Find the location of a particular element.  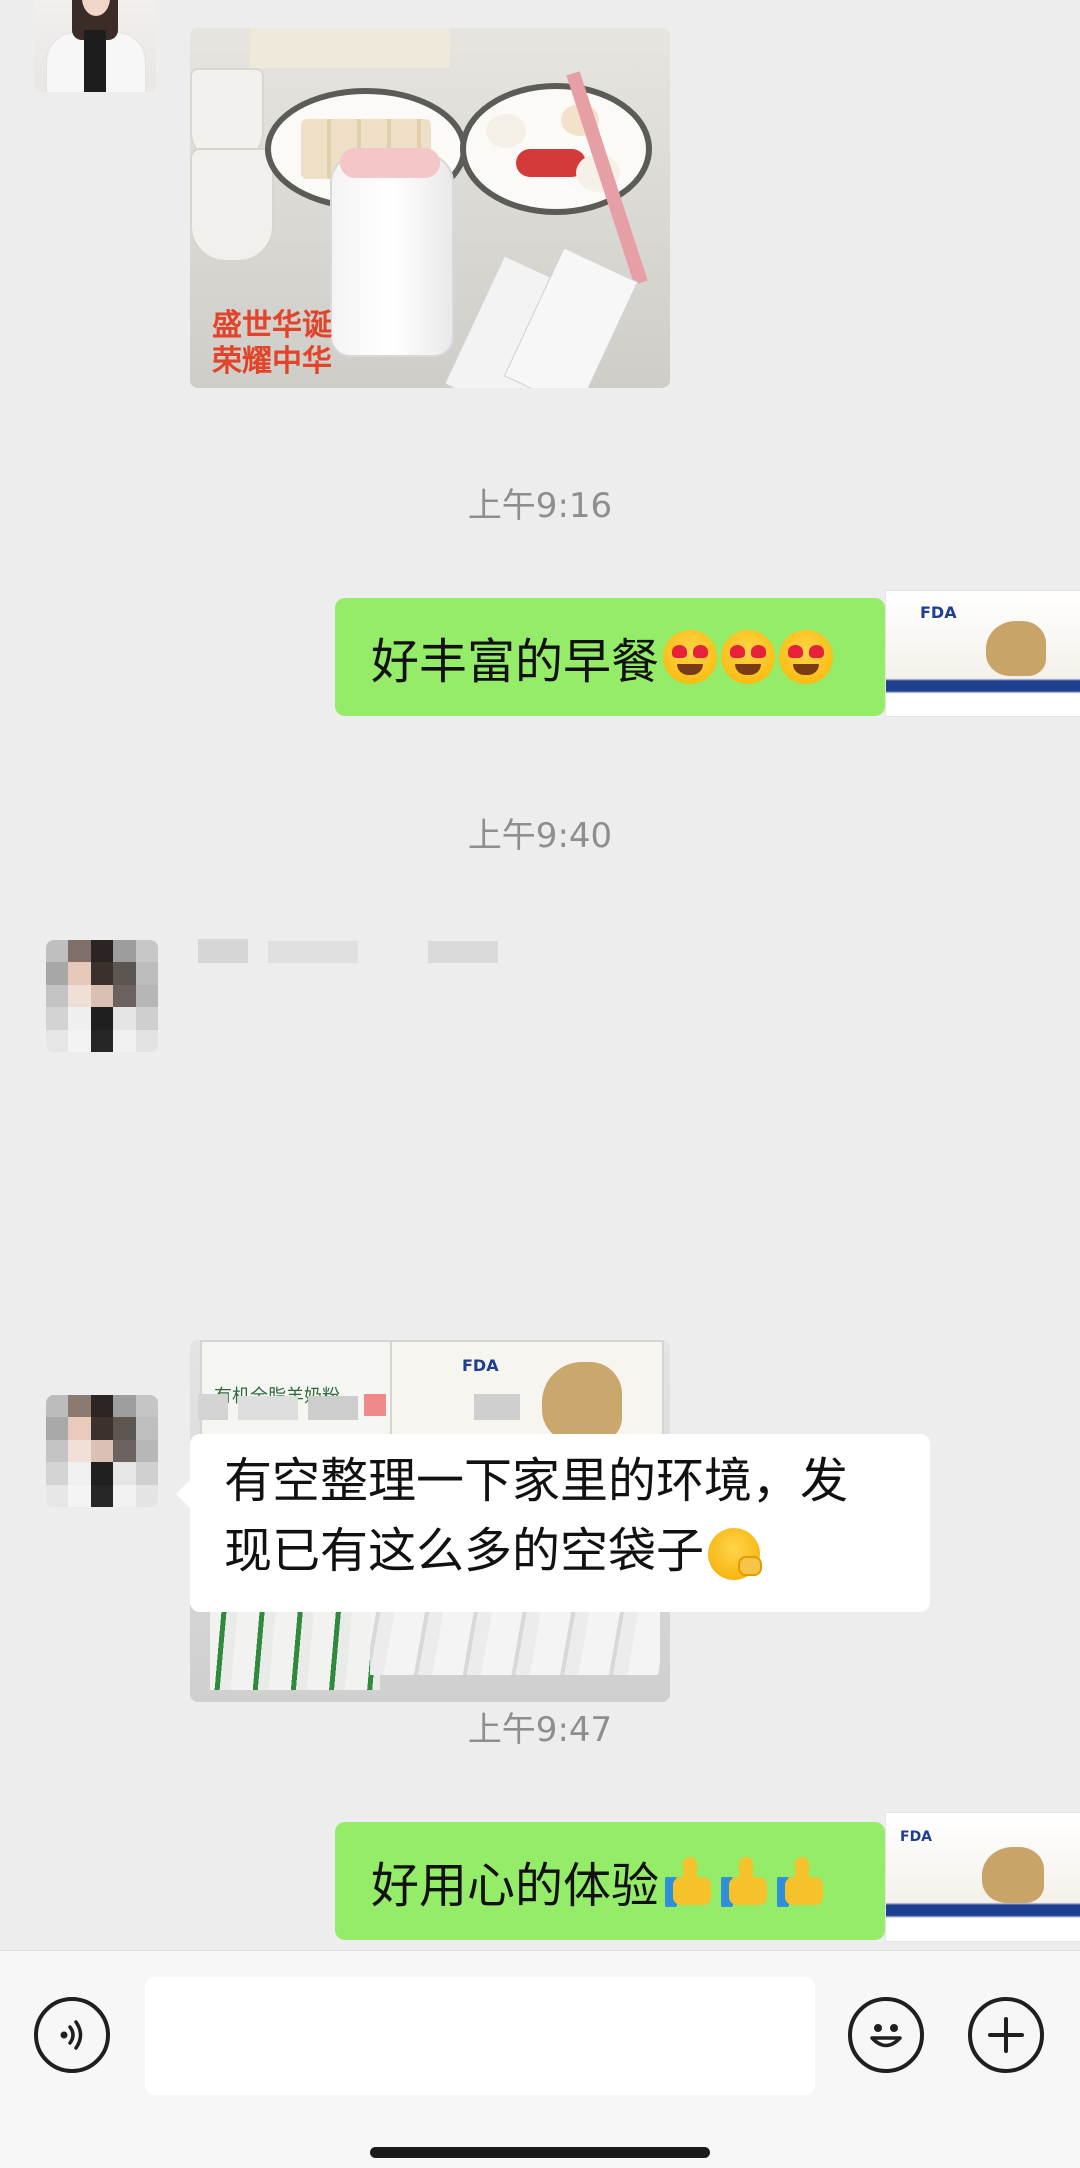

avatar-shirt is located at coordinates (95, 61).